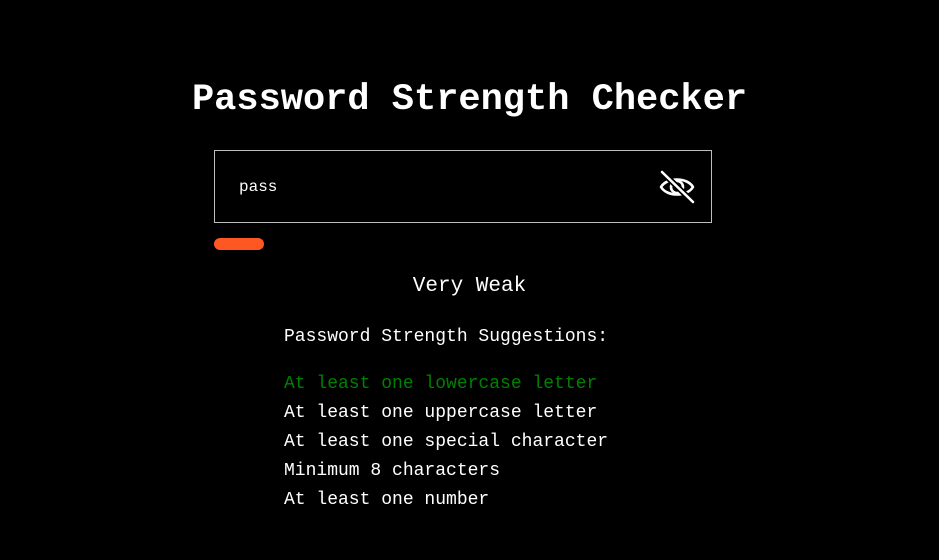 The image size is (939, 560). I want to click on suggestion-item: At least one number, so click(387, 500).